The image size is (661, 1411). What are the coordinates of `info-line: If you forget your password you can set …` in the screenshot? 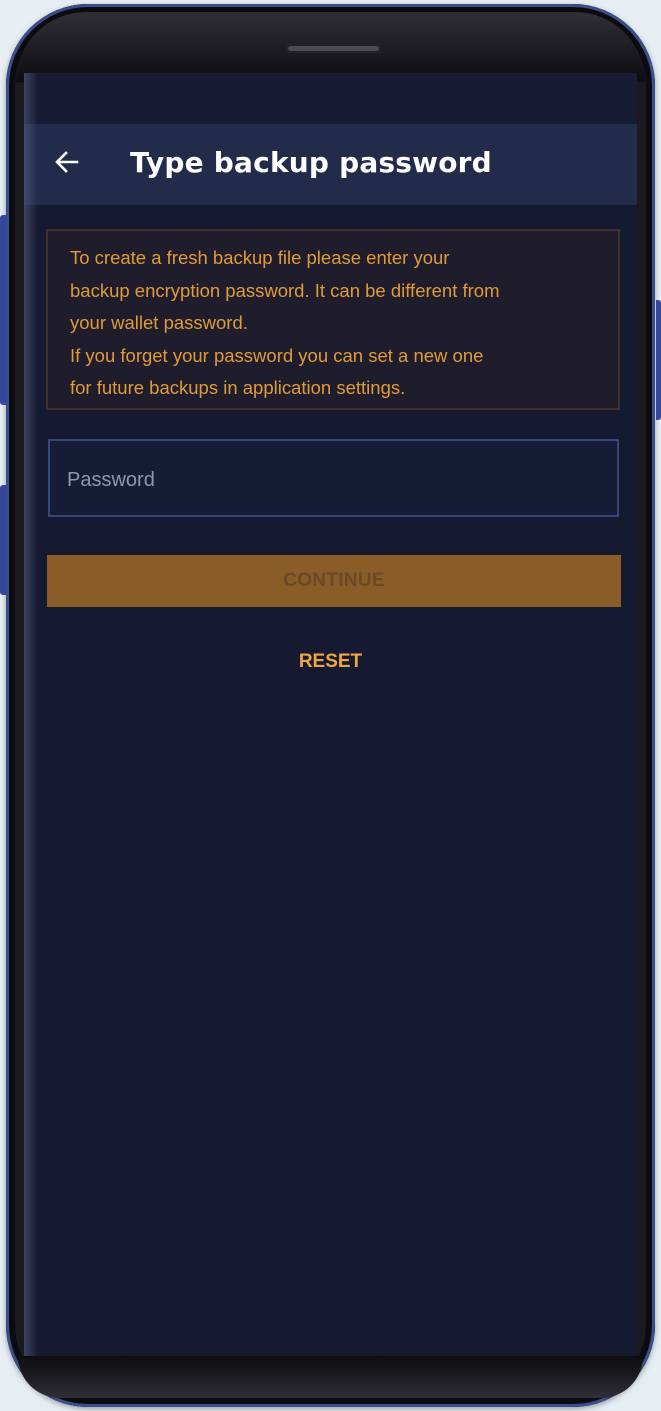 It's located at (277, 355).